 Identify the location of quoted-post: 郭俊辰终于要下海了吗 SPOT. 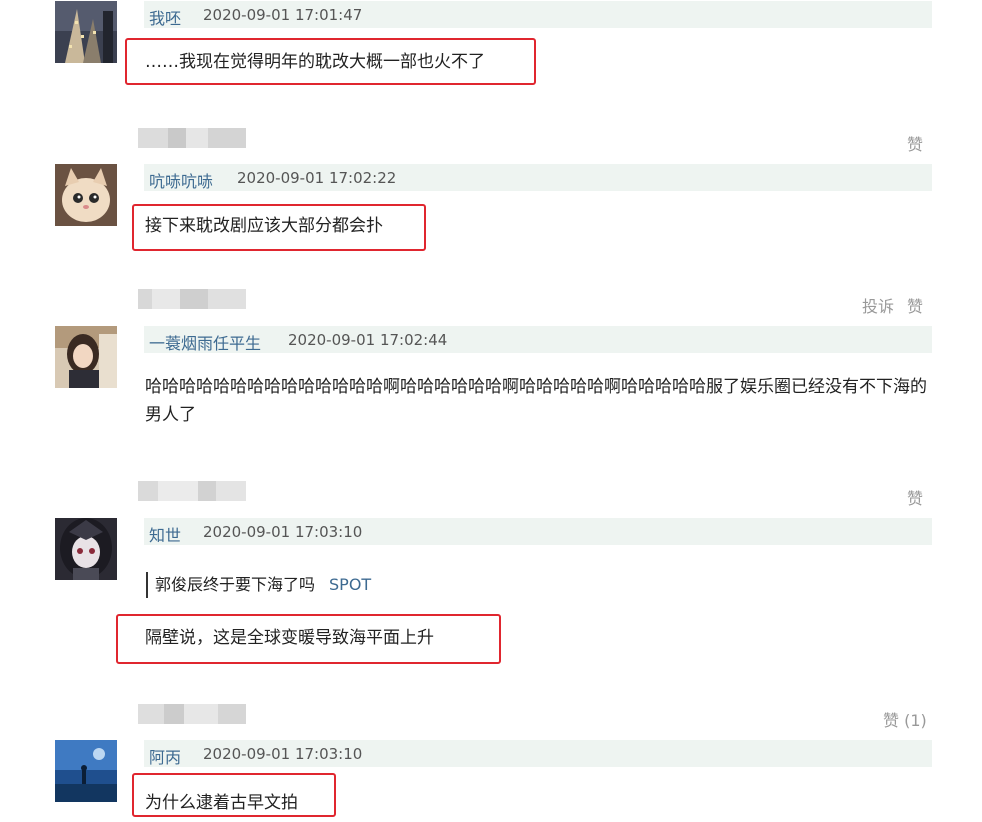
(258, 585).